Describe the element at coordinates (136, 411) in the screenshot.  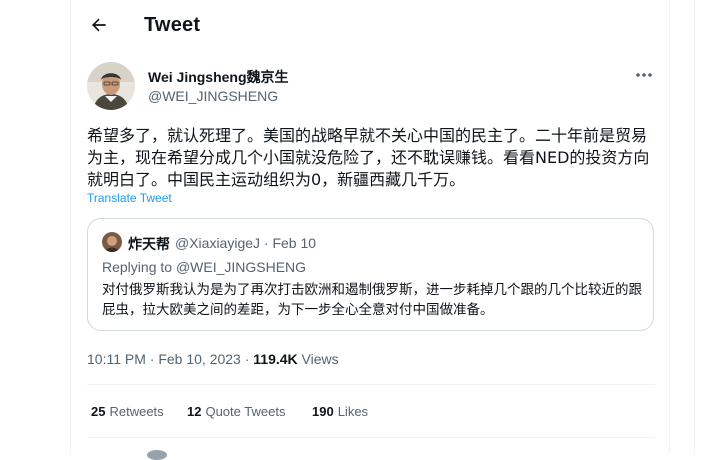
I see `retweets-label: Retweets` at that location.